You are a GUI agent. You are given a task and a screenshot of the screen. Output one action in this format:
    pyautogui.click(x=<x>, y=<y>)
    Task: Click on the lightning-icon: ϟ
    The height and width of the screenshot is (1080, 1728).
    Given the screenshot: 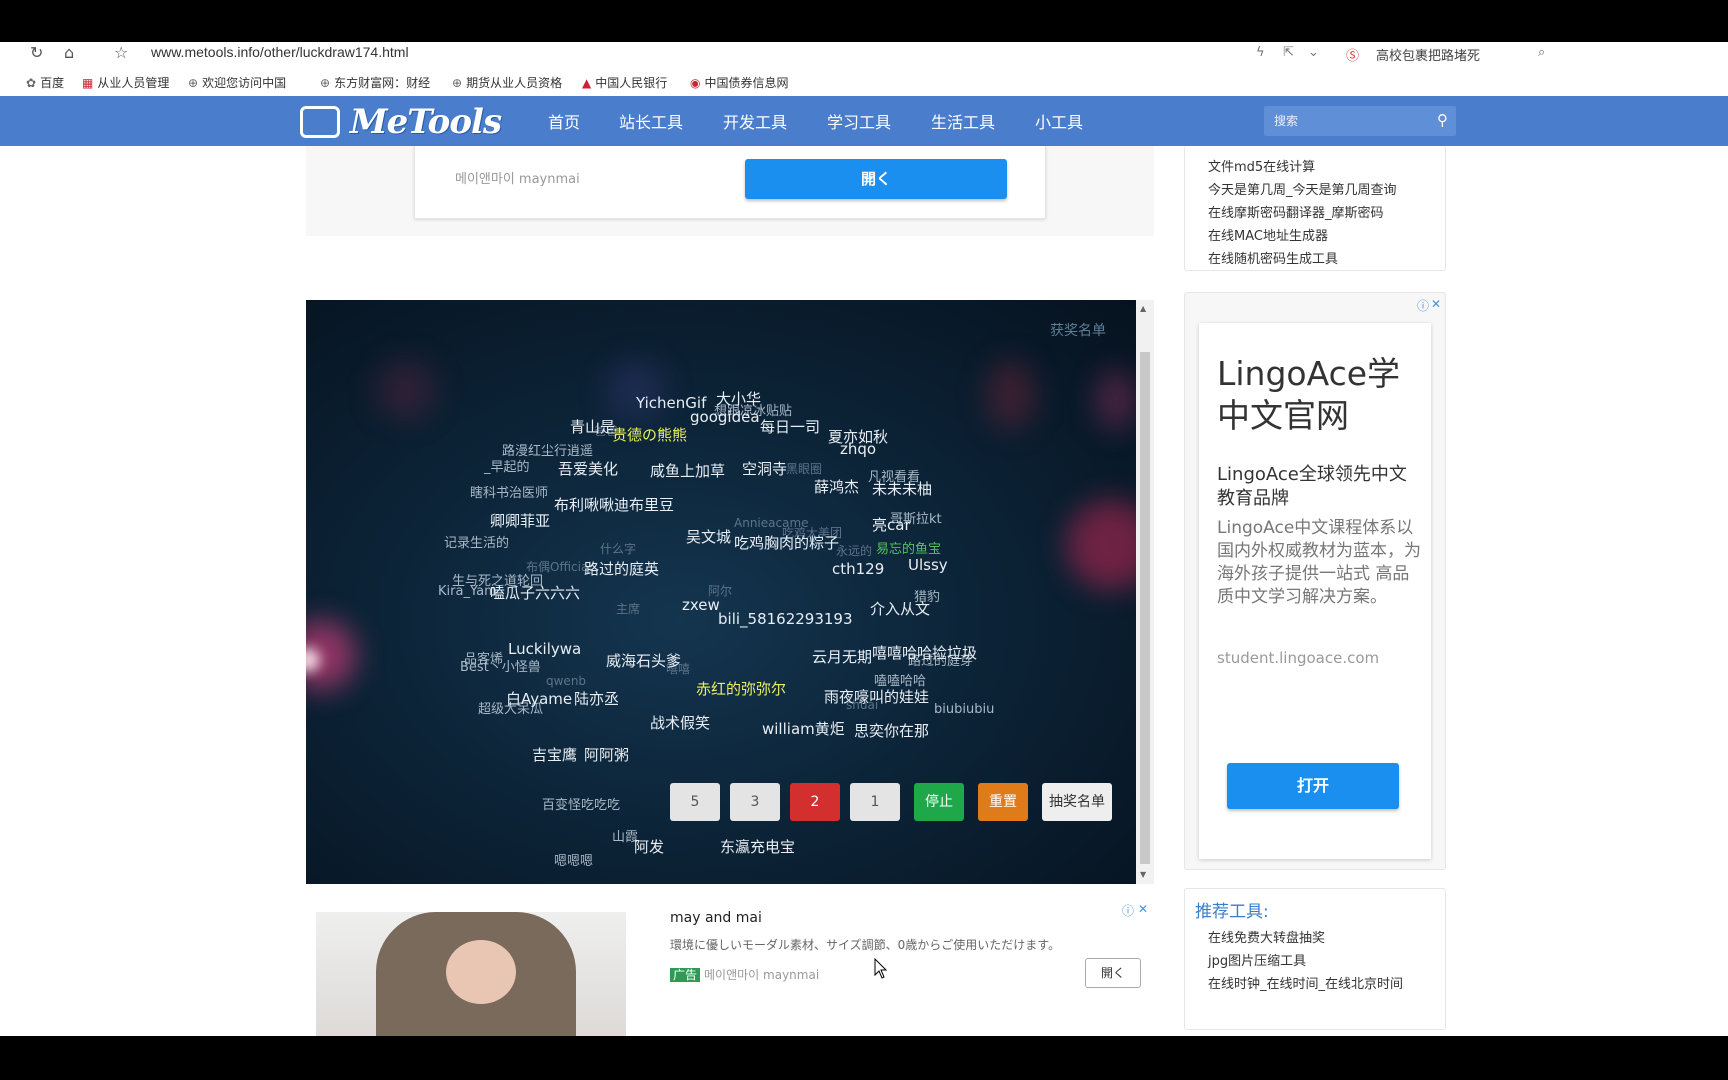 What is the action you would take?
    pyautogui.click(x=1260, y=52)
    